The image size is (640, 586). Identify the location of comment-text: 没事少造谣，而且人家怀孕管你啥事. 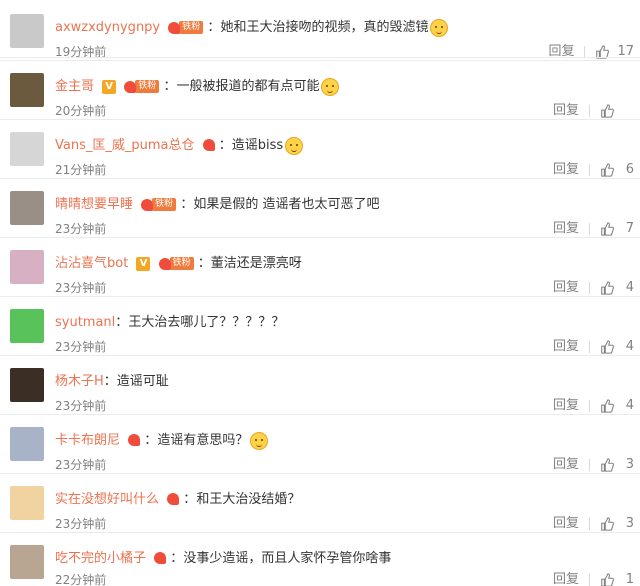
(287, 558).